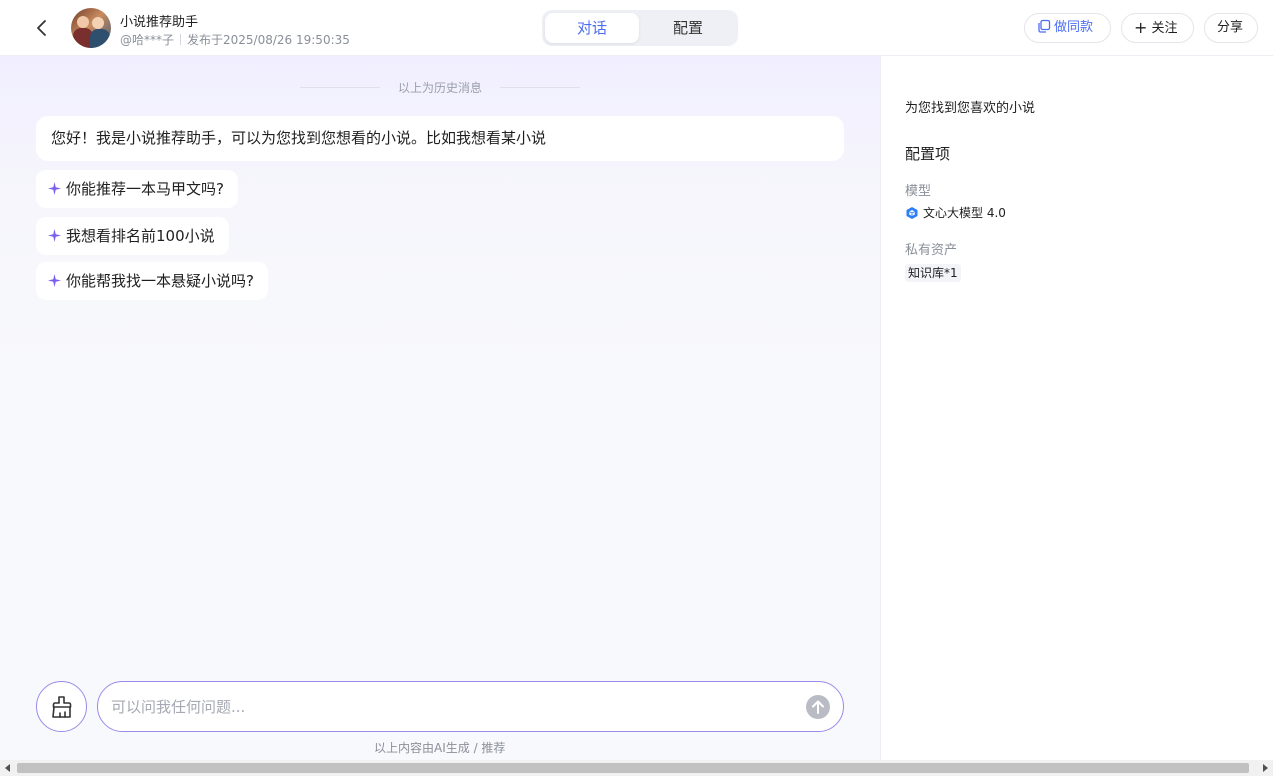 This screenshot has height=776, width=1273. What do you see at coordinates (1141, 27) in the screenshot?
I see `plus-icon: +` at bounding box center [1141, 27].